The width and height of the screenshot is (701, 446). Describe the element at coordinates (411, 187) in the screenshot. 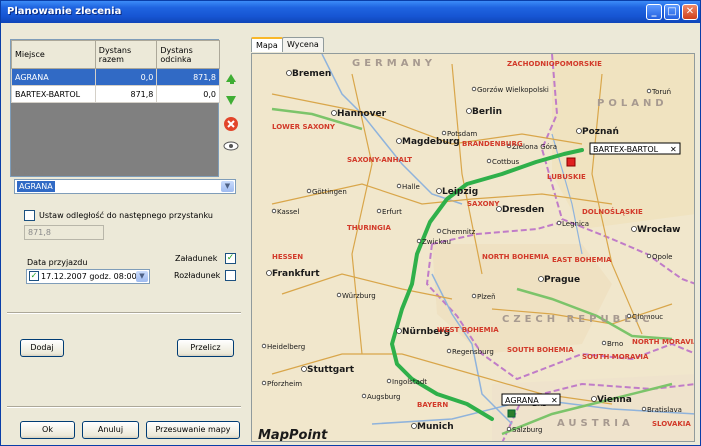

I see `map-city-label: Halle` at that location.